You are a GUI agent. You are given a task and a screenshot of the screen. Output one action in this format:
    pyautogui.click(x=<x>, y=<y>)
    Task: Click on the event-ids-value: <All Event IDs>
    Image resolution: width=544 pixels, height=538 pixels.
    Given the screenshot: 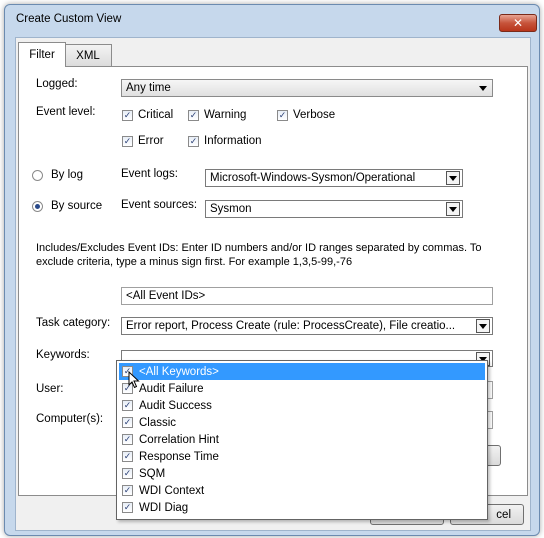 What is the action you would take?
    pyautogui.click(x=166, y=296)
    